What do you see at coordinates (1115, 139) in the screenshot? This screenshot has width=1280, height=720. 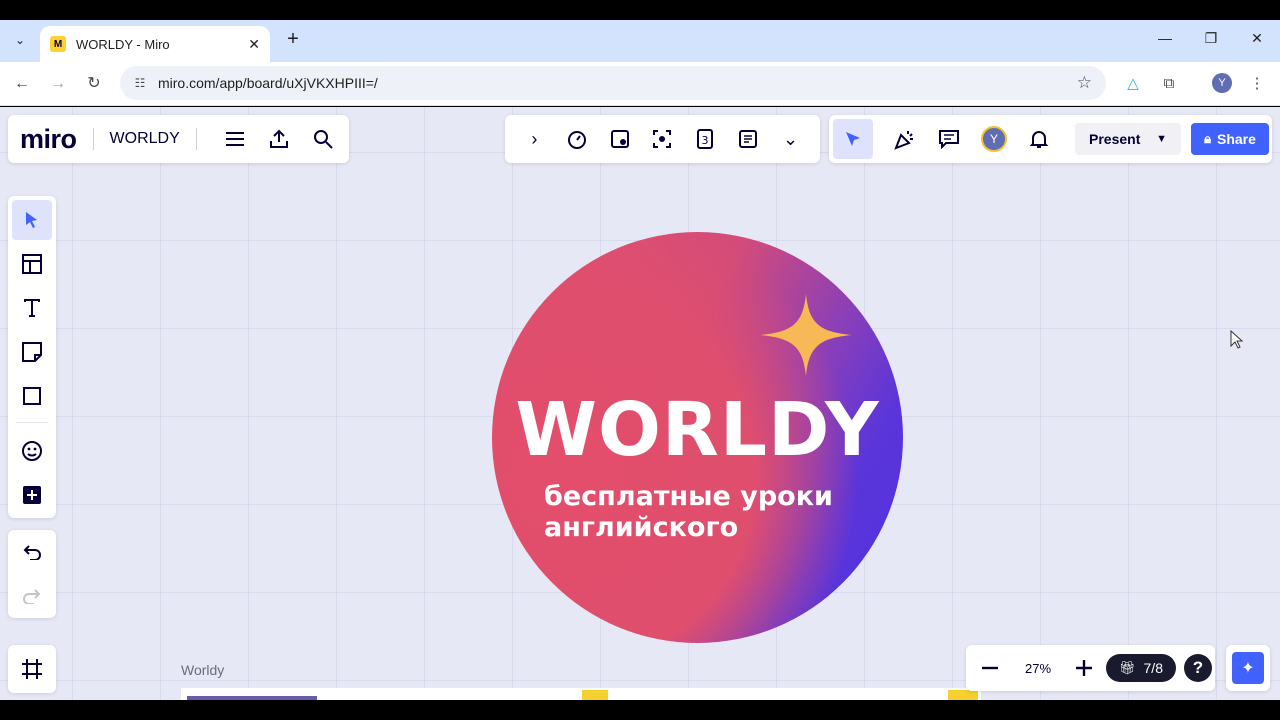 I see `present-label: Present` at bounding box center [1115, 139].